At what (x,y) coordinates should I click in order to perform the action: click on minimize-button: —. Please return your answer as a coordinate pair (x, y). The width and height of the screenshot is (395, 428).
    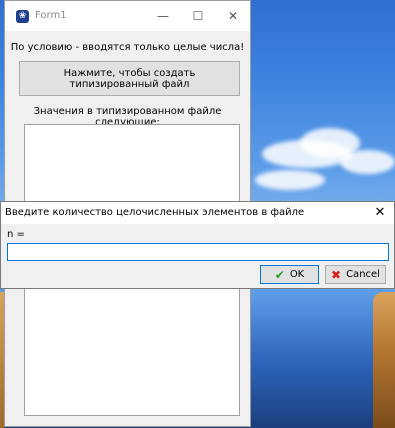
    Looking at the image, I should click on (163, 16).